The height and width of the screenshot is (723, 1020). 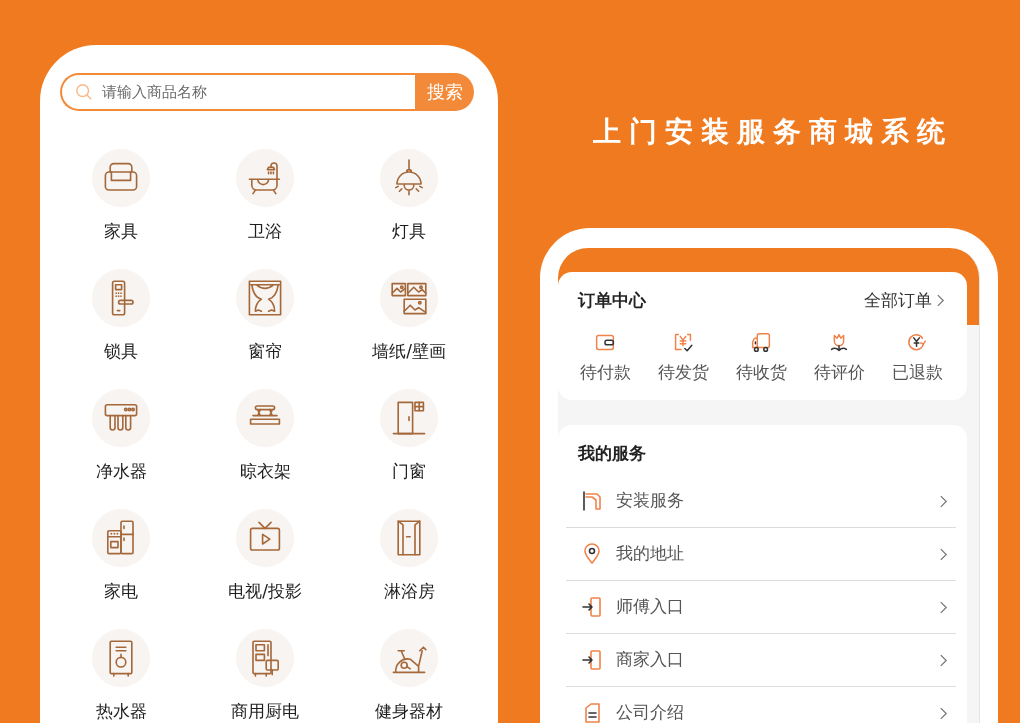 I want to click on category-item: 淋浴房, so click(x=409, y=555).